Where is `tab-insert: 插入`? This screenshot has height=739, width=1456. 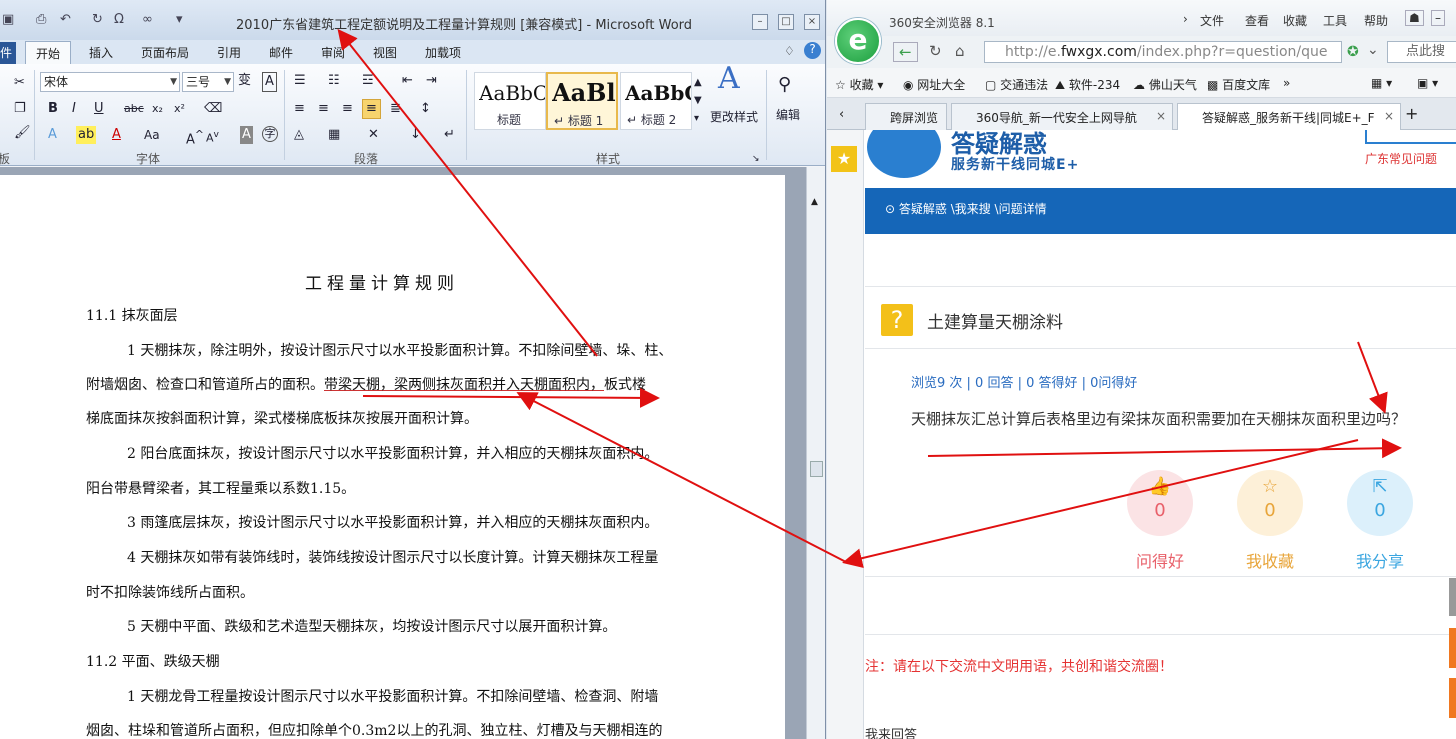 tab-insert: 插入 is located at coordinates (101, 52).